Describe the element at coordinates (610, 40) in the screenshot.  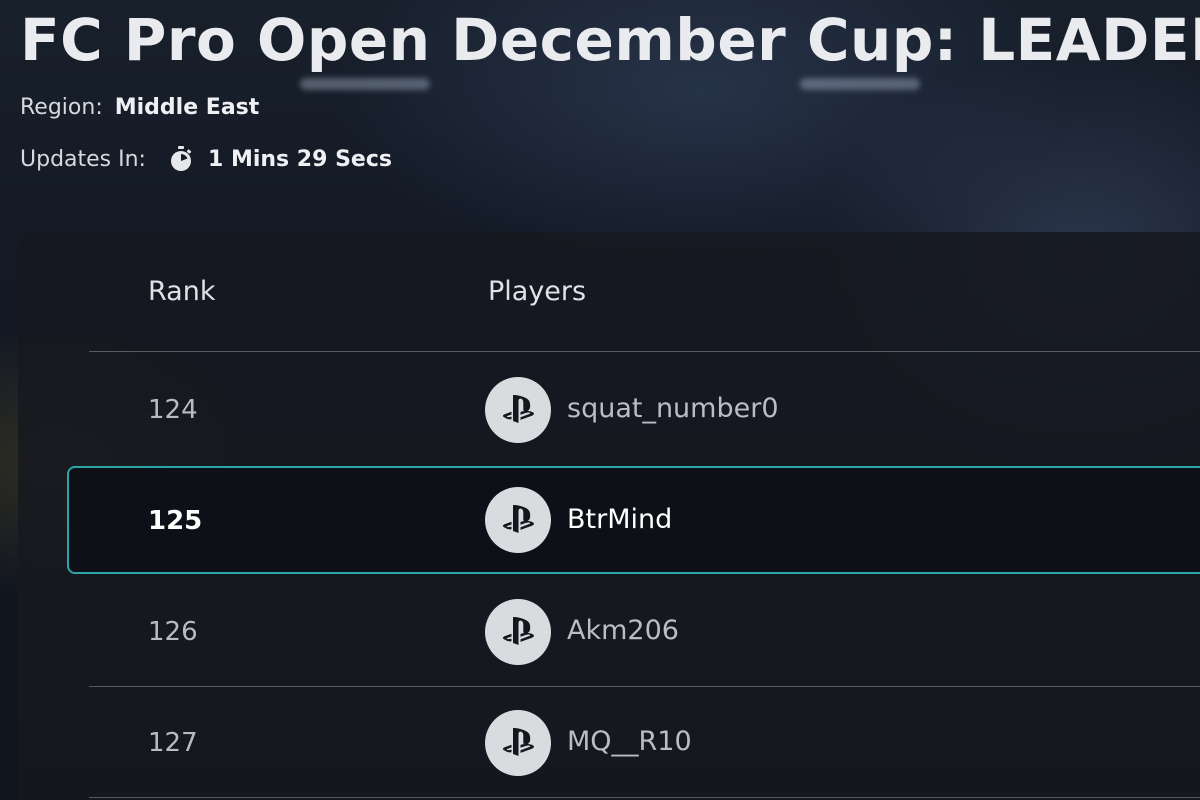
I see `page-title: FC Pro Open December Cup: LEADERBO` at that location.